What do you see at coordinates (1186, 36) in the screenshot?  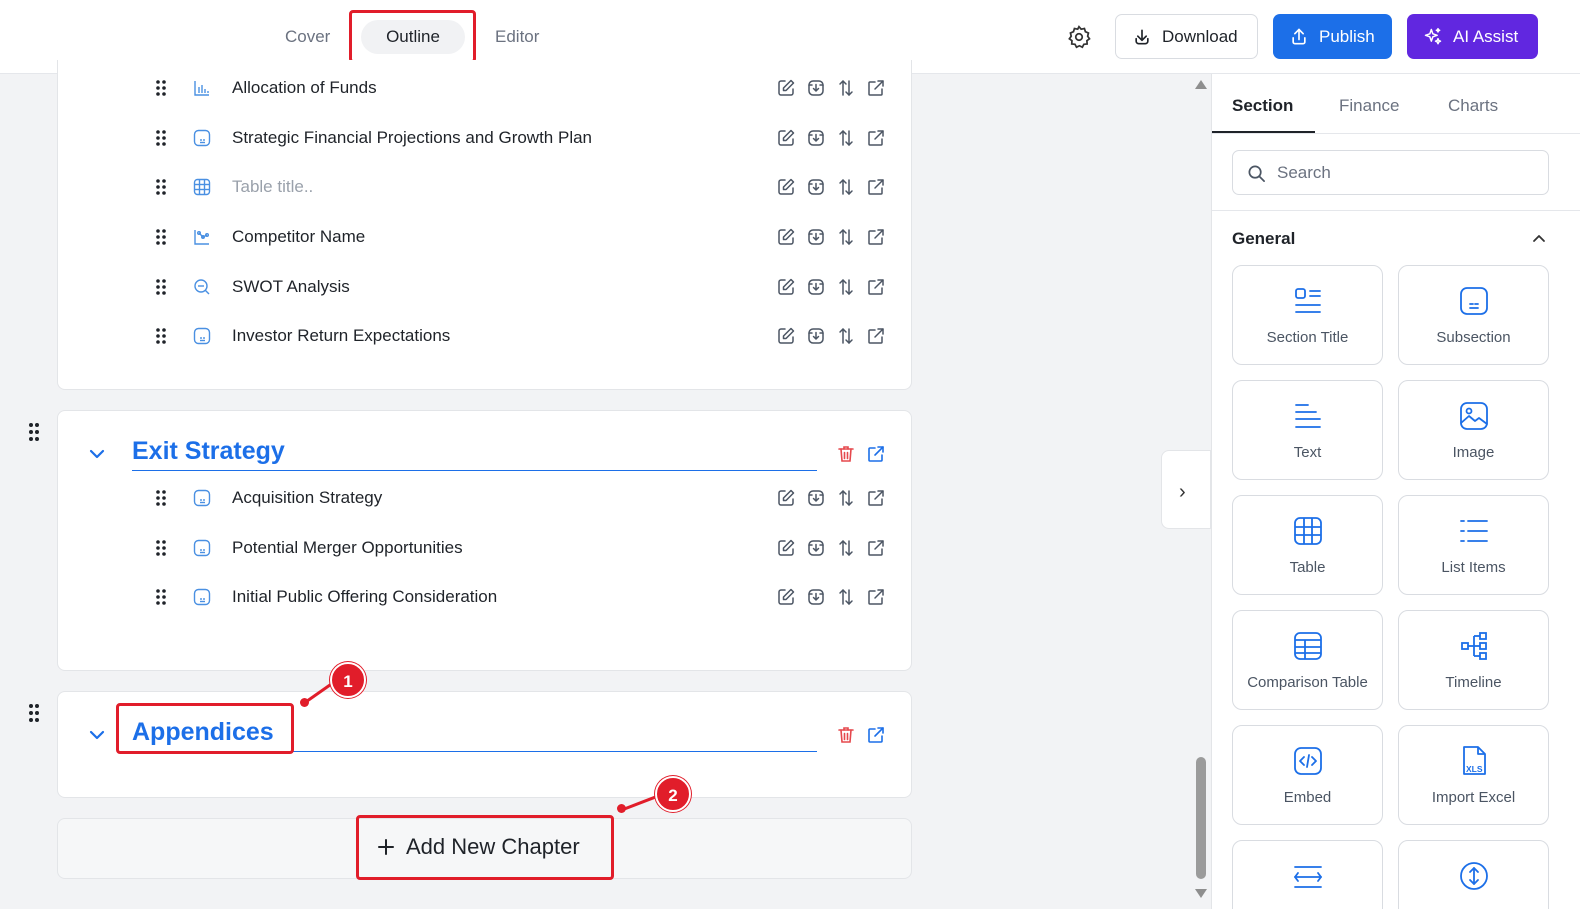 I see `download-button: Download` at bounding box center [1186, 36].